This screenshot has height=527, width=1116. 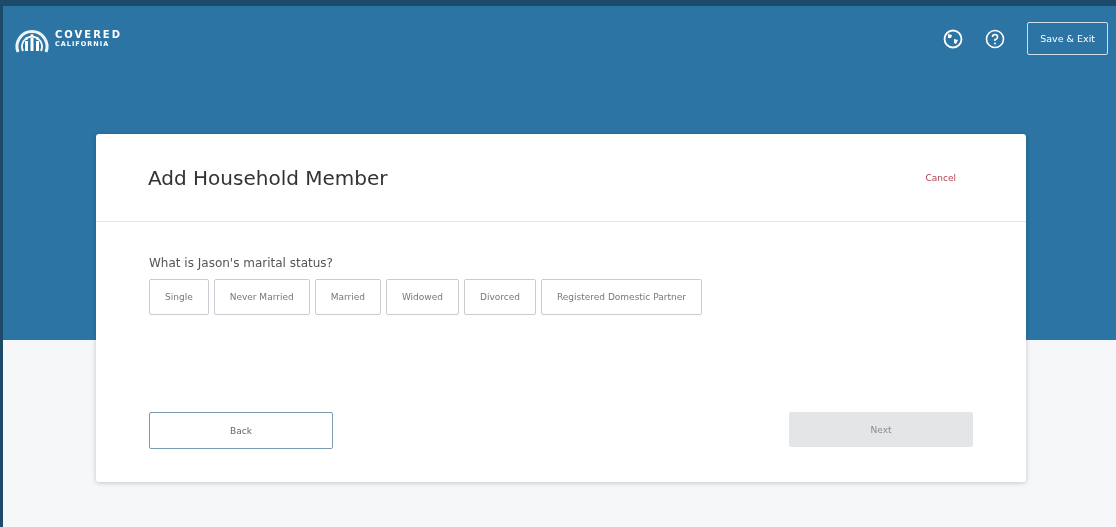 What do you see at coordinates (422, 297) in the screenshot?
I see `option-button: Widowed` at bounding box center [422, 297].